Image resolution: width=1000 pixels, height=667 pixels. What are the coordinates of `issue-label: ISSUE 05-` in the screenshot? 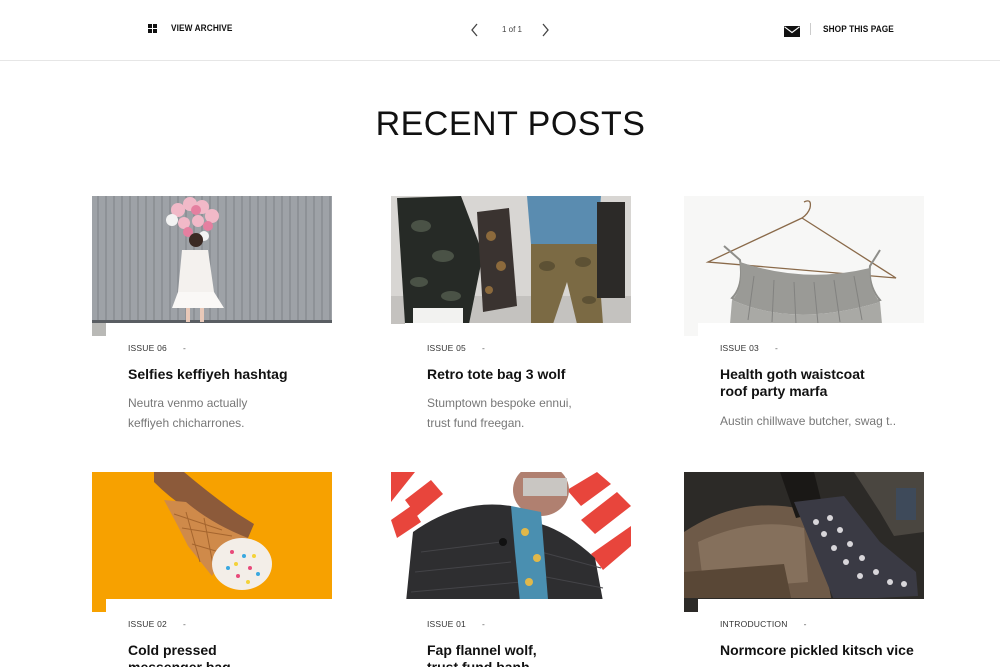 It's located at (456, 348).